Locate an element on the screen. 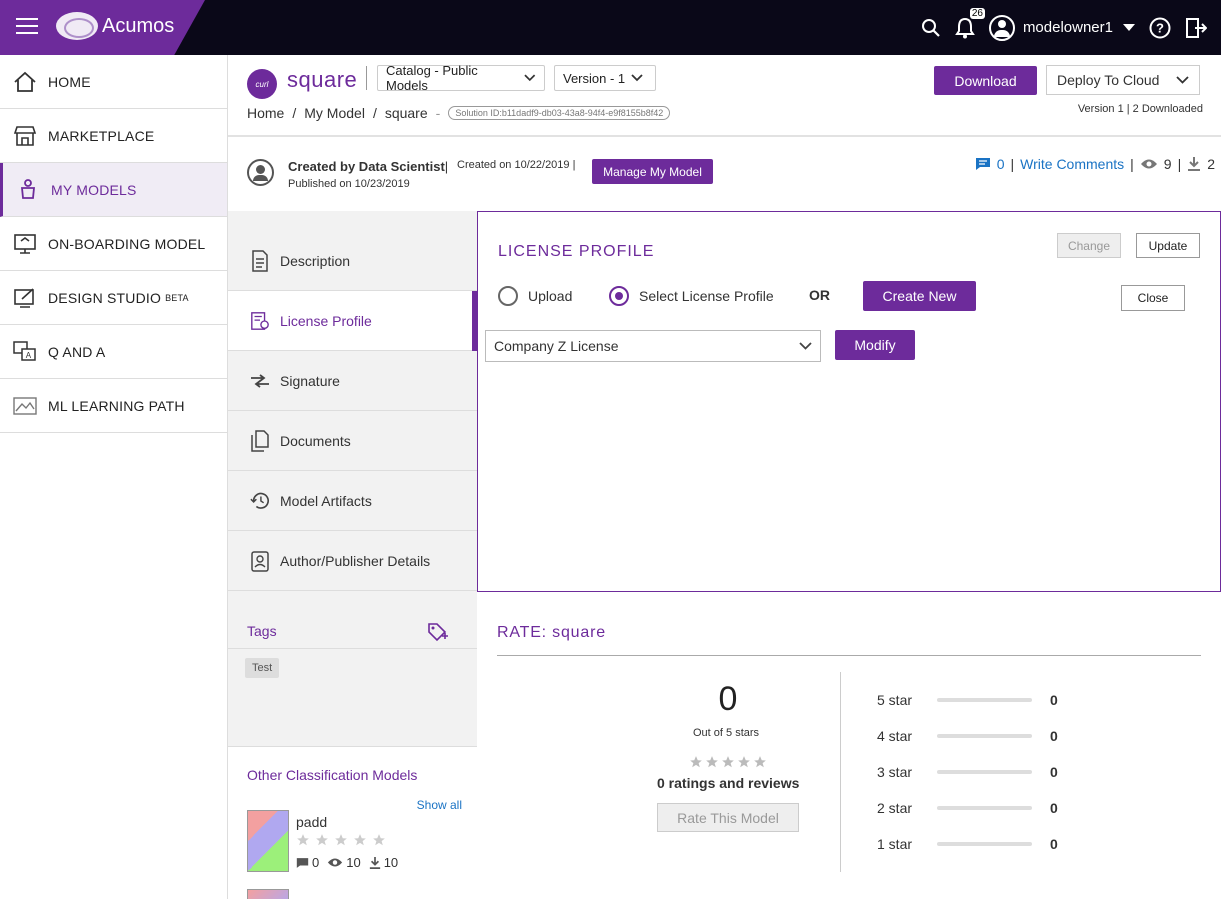 This screenshot has height=899, width=1221. logout-icon is located at coordinates (1196, 28).